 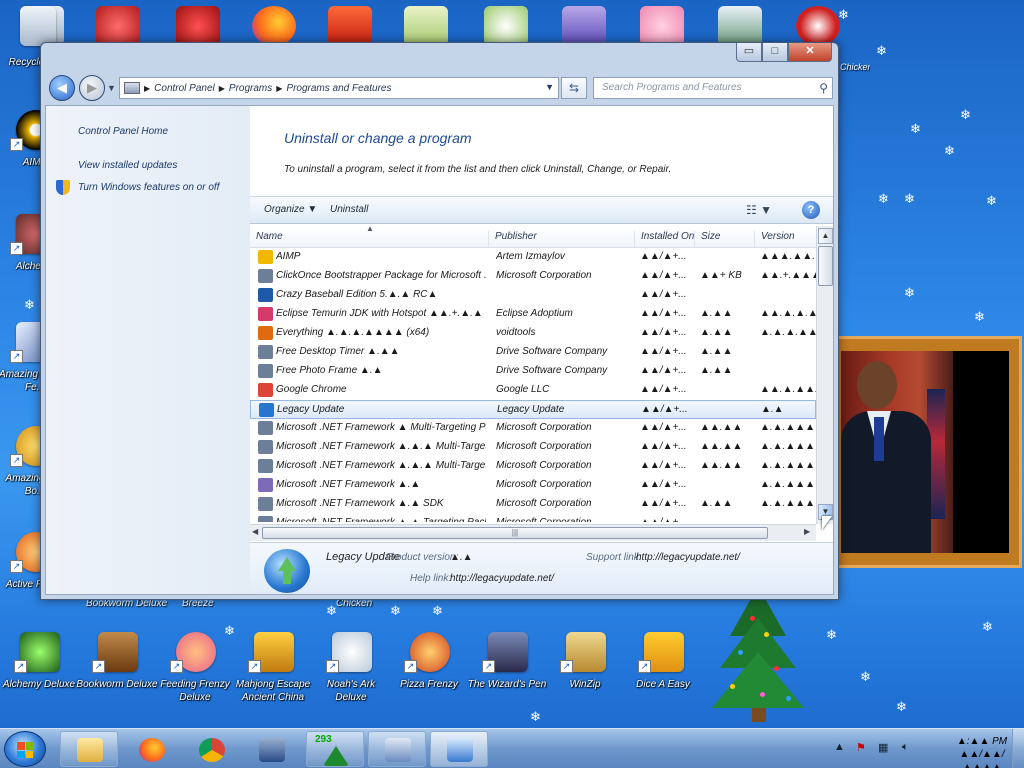 What do you see at coordinates (271, 749) in the screenshot?
I see `taskbar-virtualbox` at bounding box center [271, 749].